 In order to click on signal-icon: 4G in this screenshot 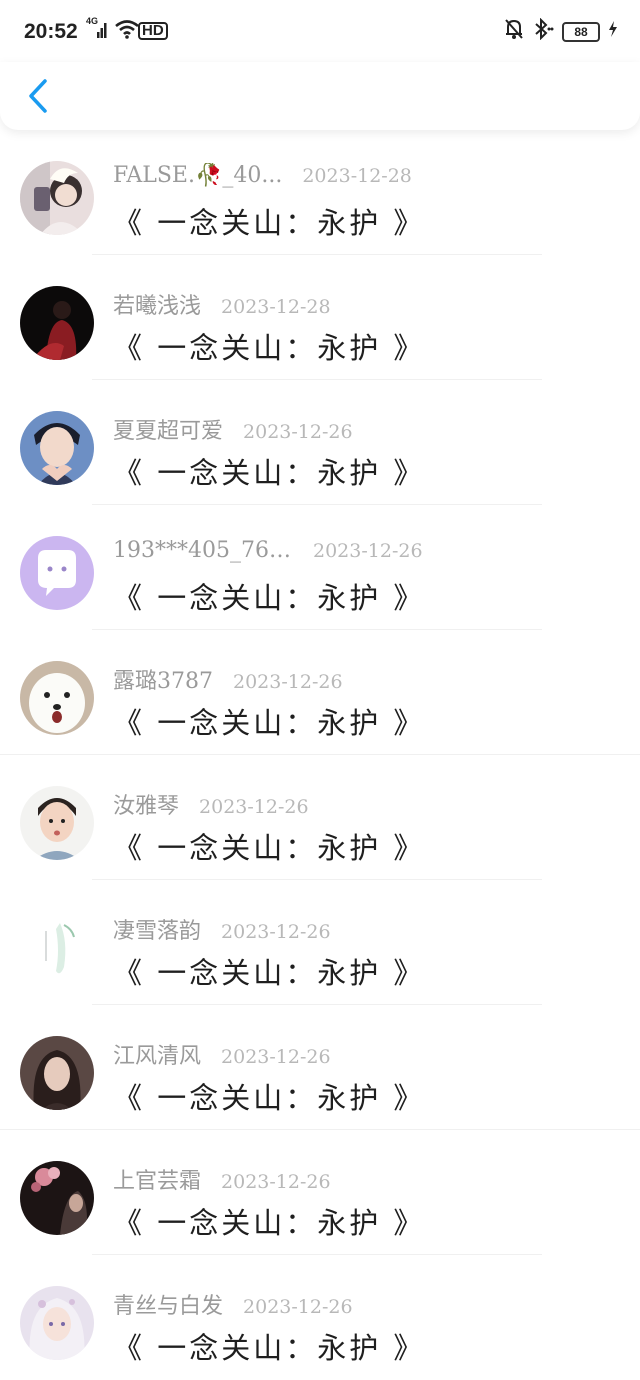, I will do `click(97, 28)`.